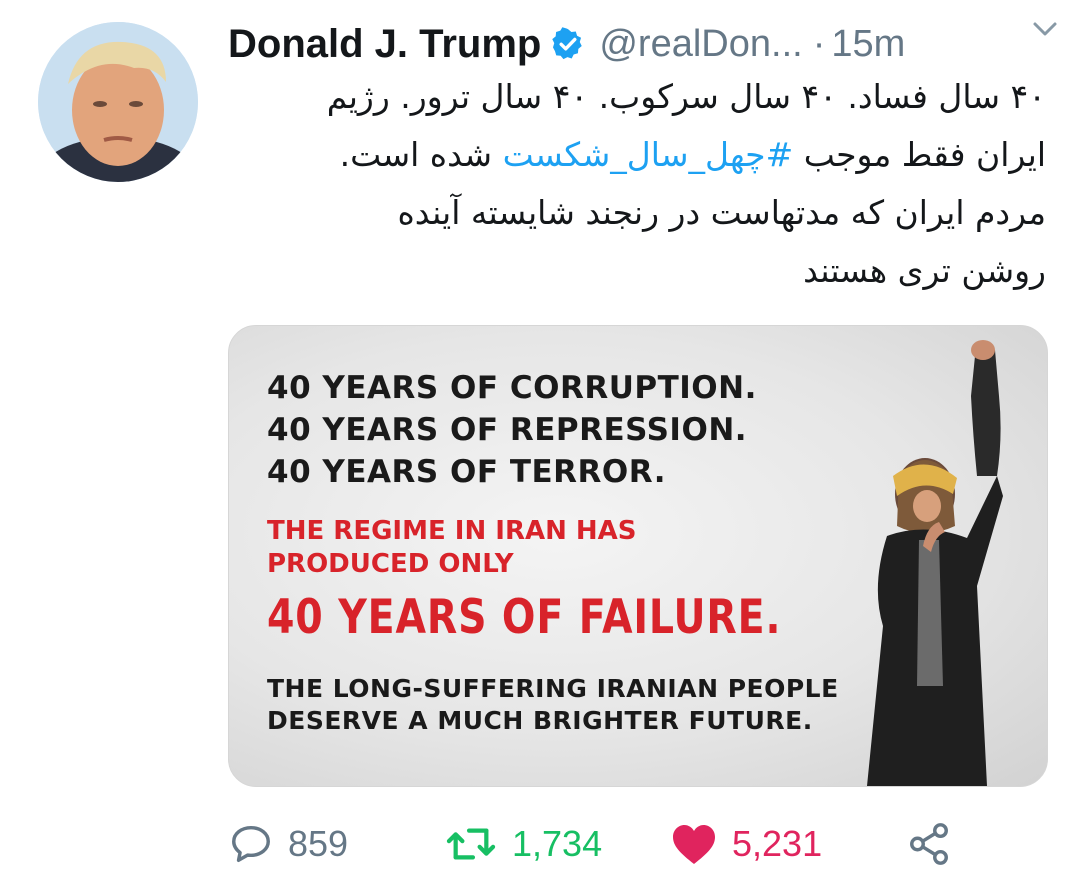 Image resolution: width=1080 pixels, height=880 pixels. I want to click on tweet-actions-bar: 859 1,734 5,231, so click(608, 844).